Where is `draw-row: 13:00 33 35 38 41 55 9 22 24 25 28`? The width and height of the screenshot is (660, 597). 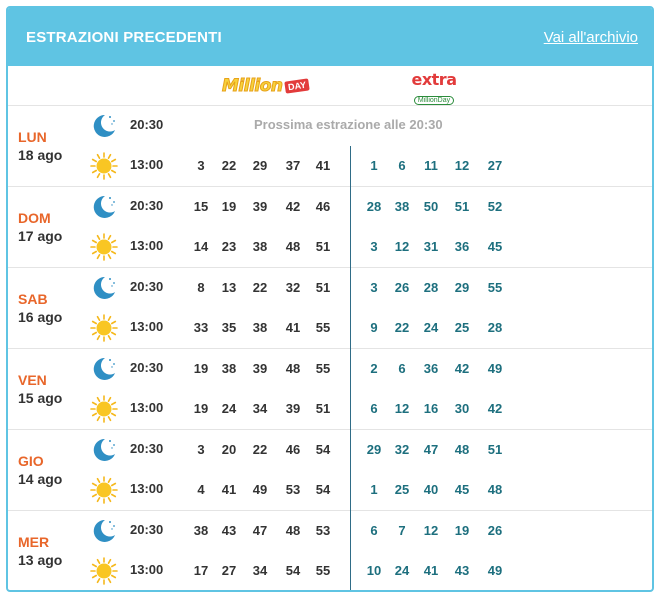
draw-row: 13:00 33 35 38 41 55 9 22 24 25 28 is located at coordinates (330, 328).